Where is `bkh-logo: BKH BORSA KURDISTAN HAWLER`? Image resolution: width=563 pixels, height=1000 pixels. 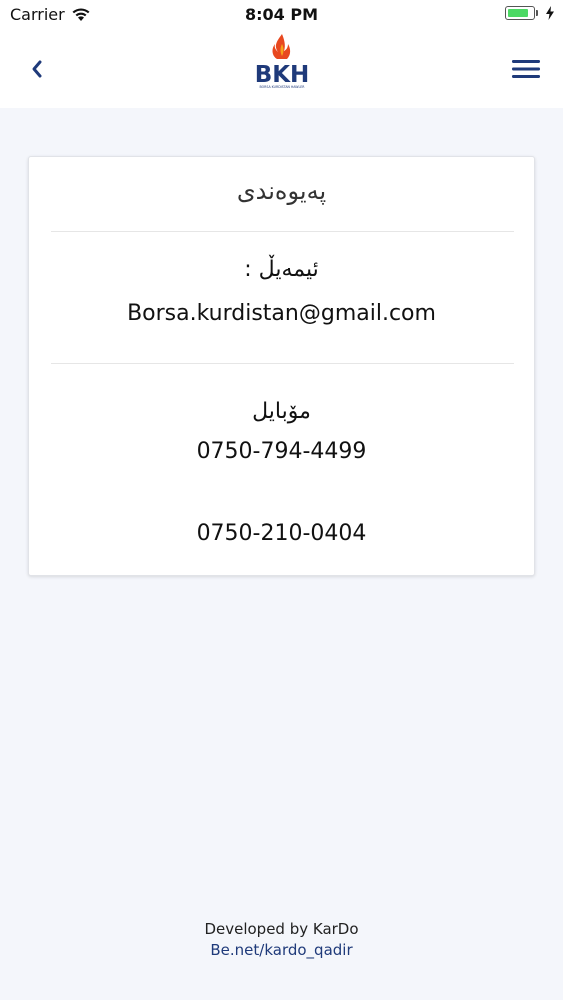 bkh-logo: BKH BORSA KURDISTAN HAWLER is located at coordinates (282, 61).